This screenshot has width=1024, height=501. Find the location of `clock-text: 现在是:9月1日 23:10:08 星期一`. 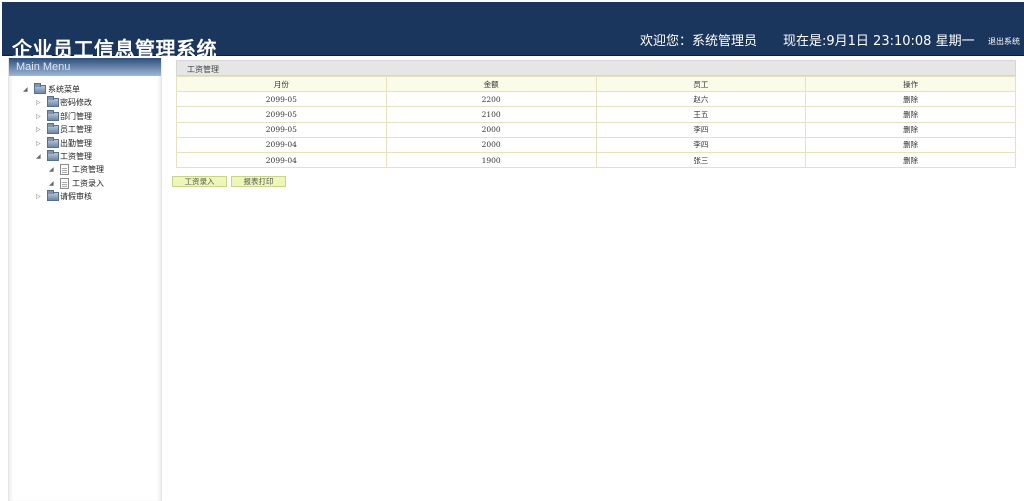

clock-text: 现在是:9月1日 23:10:08 星期一 is located at coordinates (879, 41).